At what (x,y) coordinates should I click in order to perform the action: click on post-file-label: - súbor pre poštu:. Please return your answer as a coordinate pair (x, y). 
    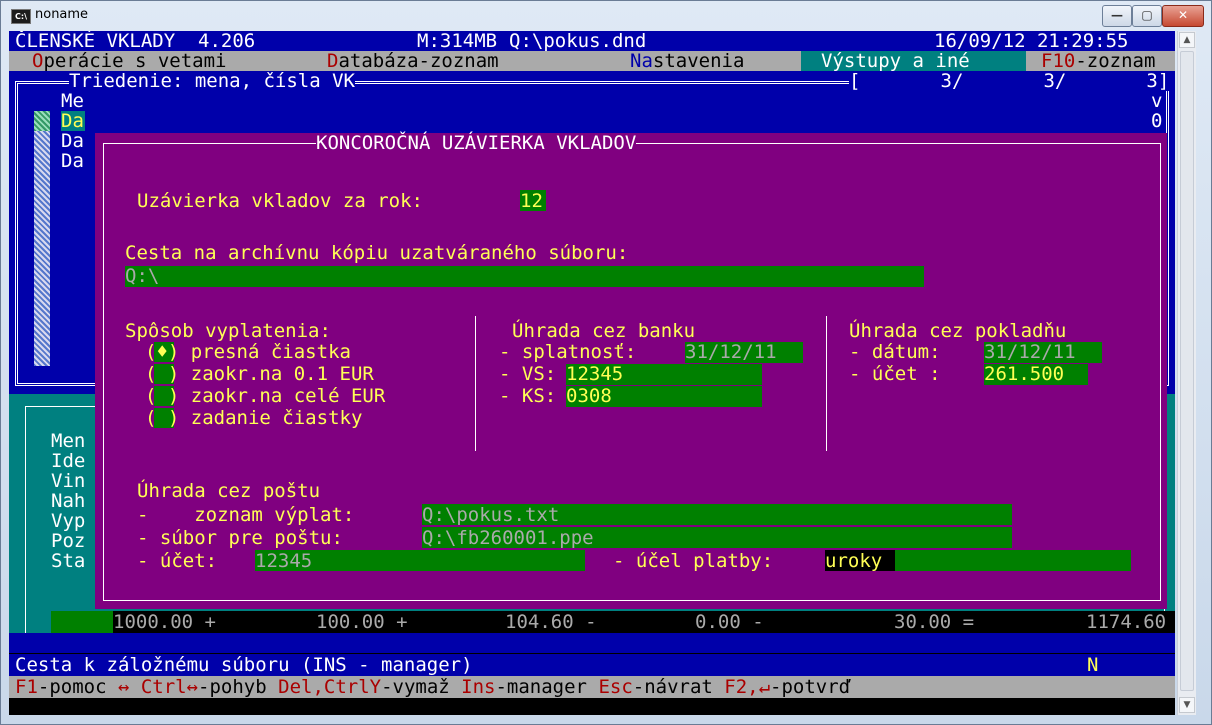
    Looking at the image, I should click on (240, 538).